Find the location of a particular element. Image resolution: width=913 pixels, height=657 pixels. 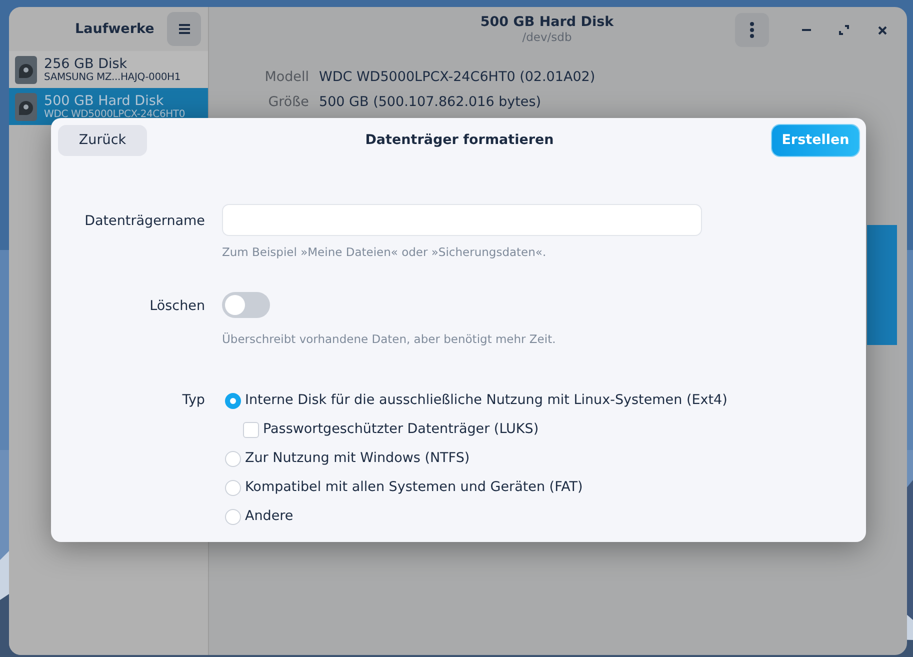

disk-name: 500 GB Hard Disk is located at coordinates (104, 100).